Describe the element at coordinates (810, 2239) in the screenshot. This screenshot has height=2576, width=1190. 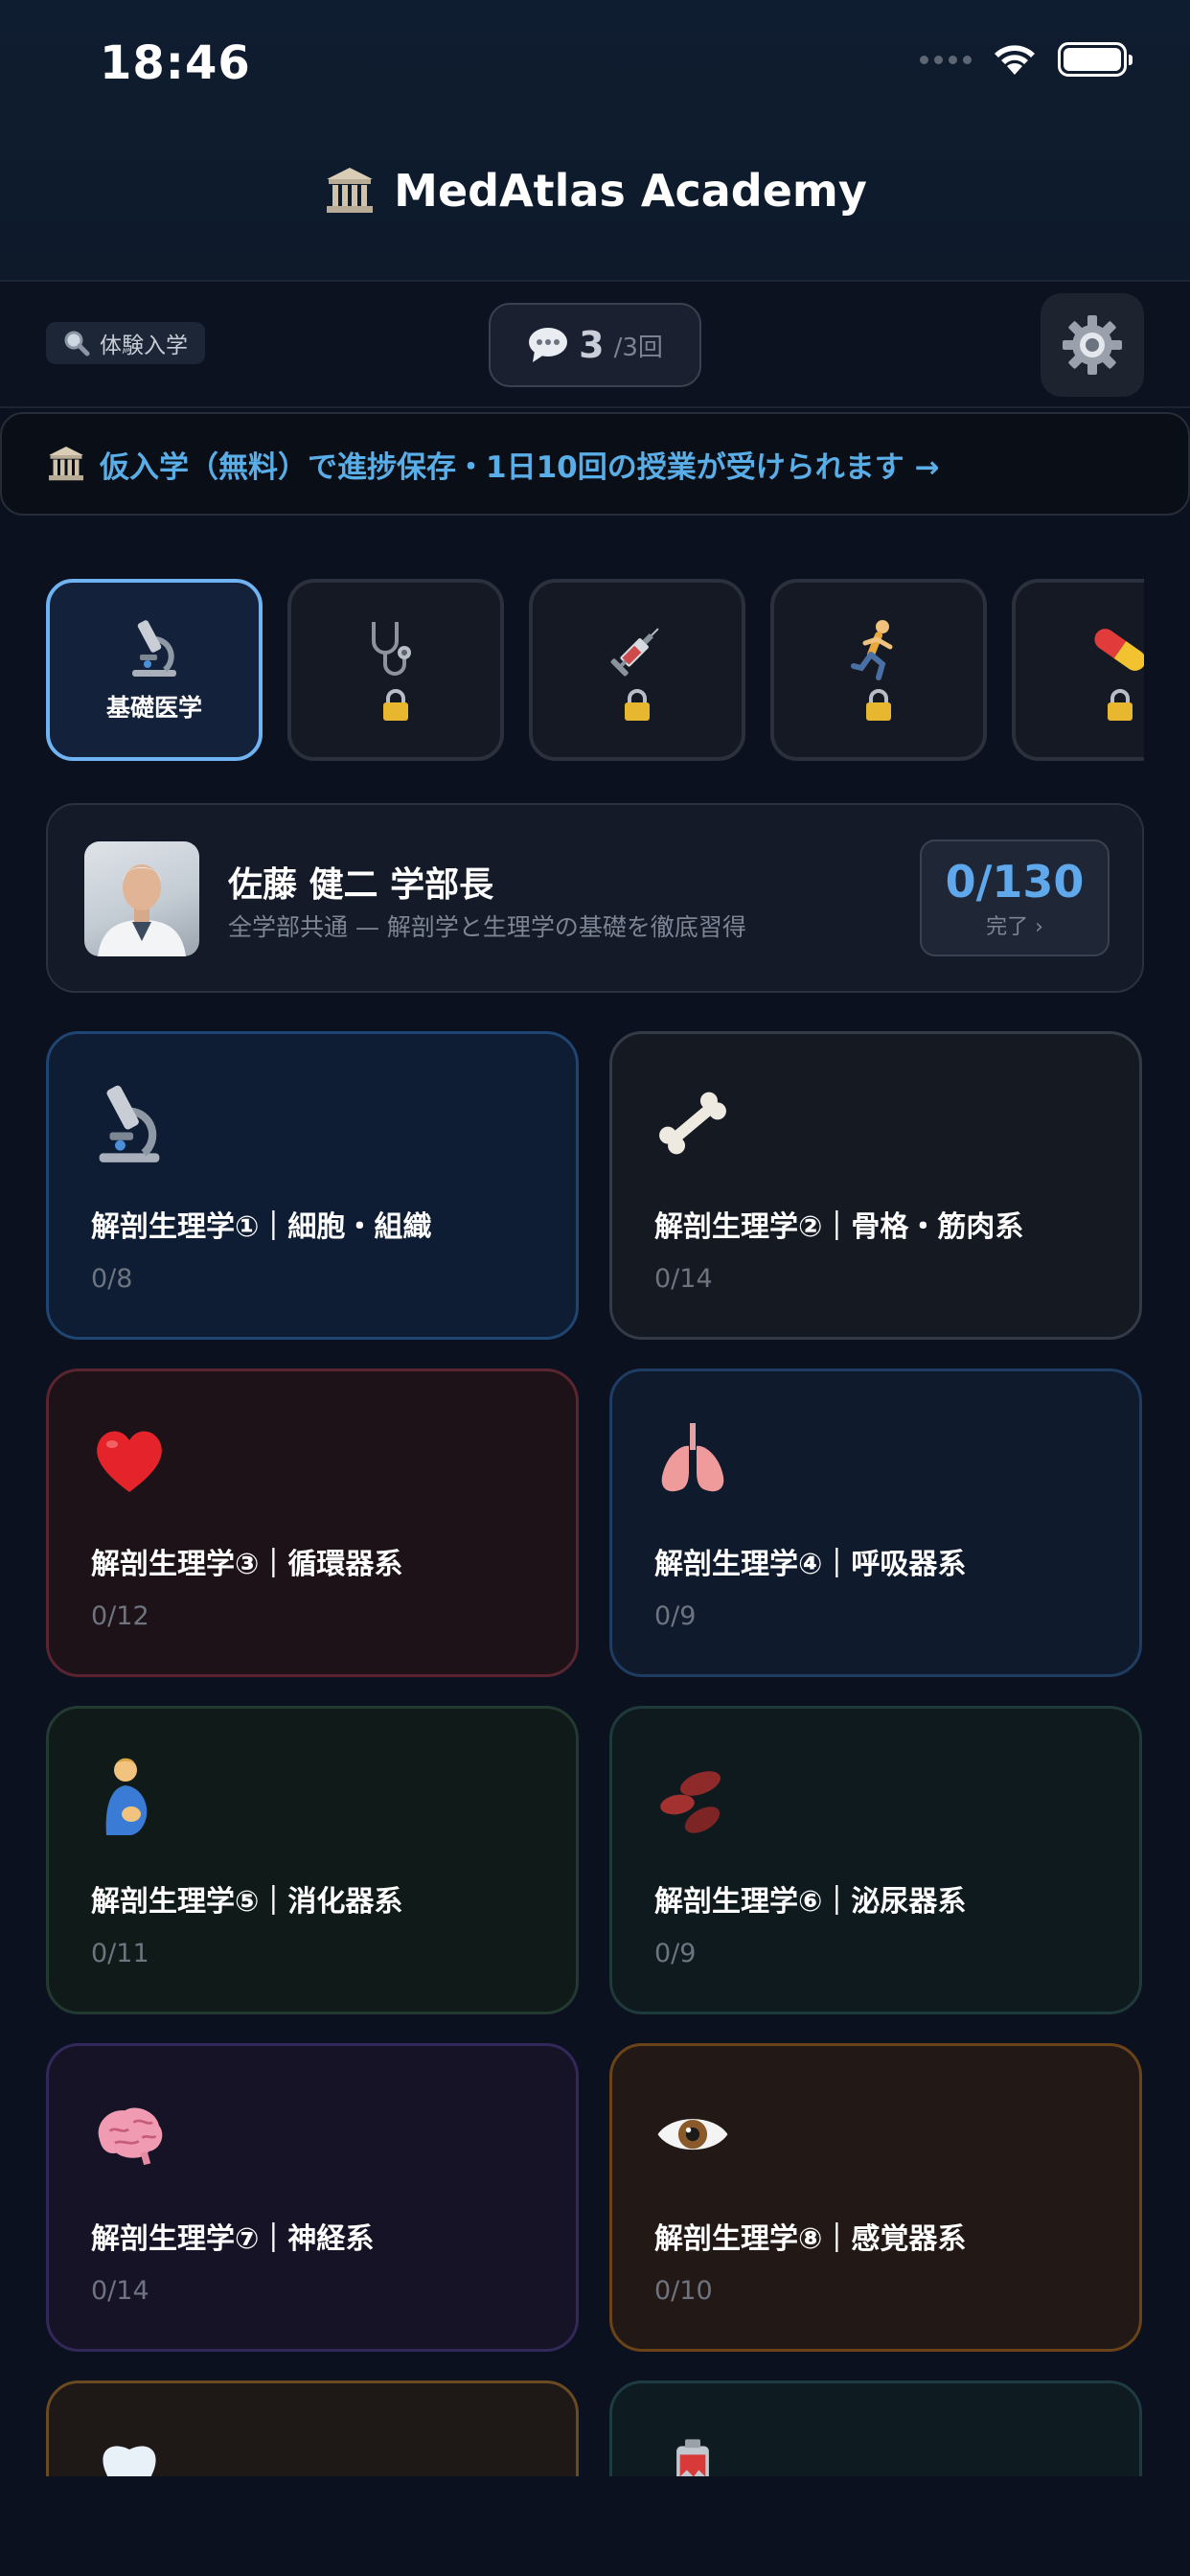
I see `course-title: 解剖生理学⑧｜感覚器系` at that location.